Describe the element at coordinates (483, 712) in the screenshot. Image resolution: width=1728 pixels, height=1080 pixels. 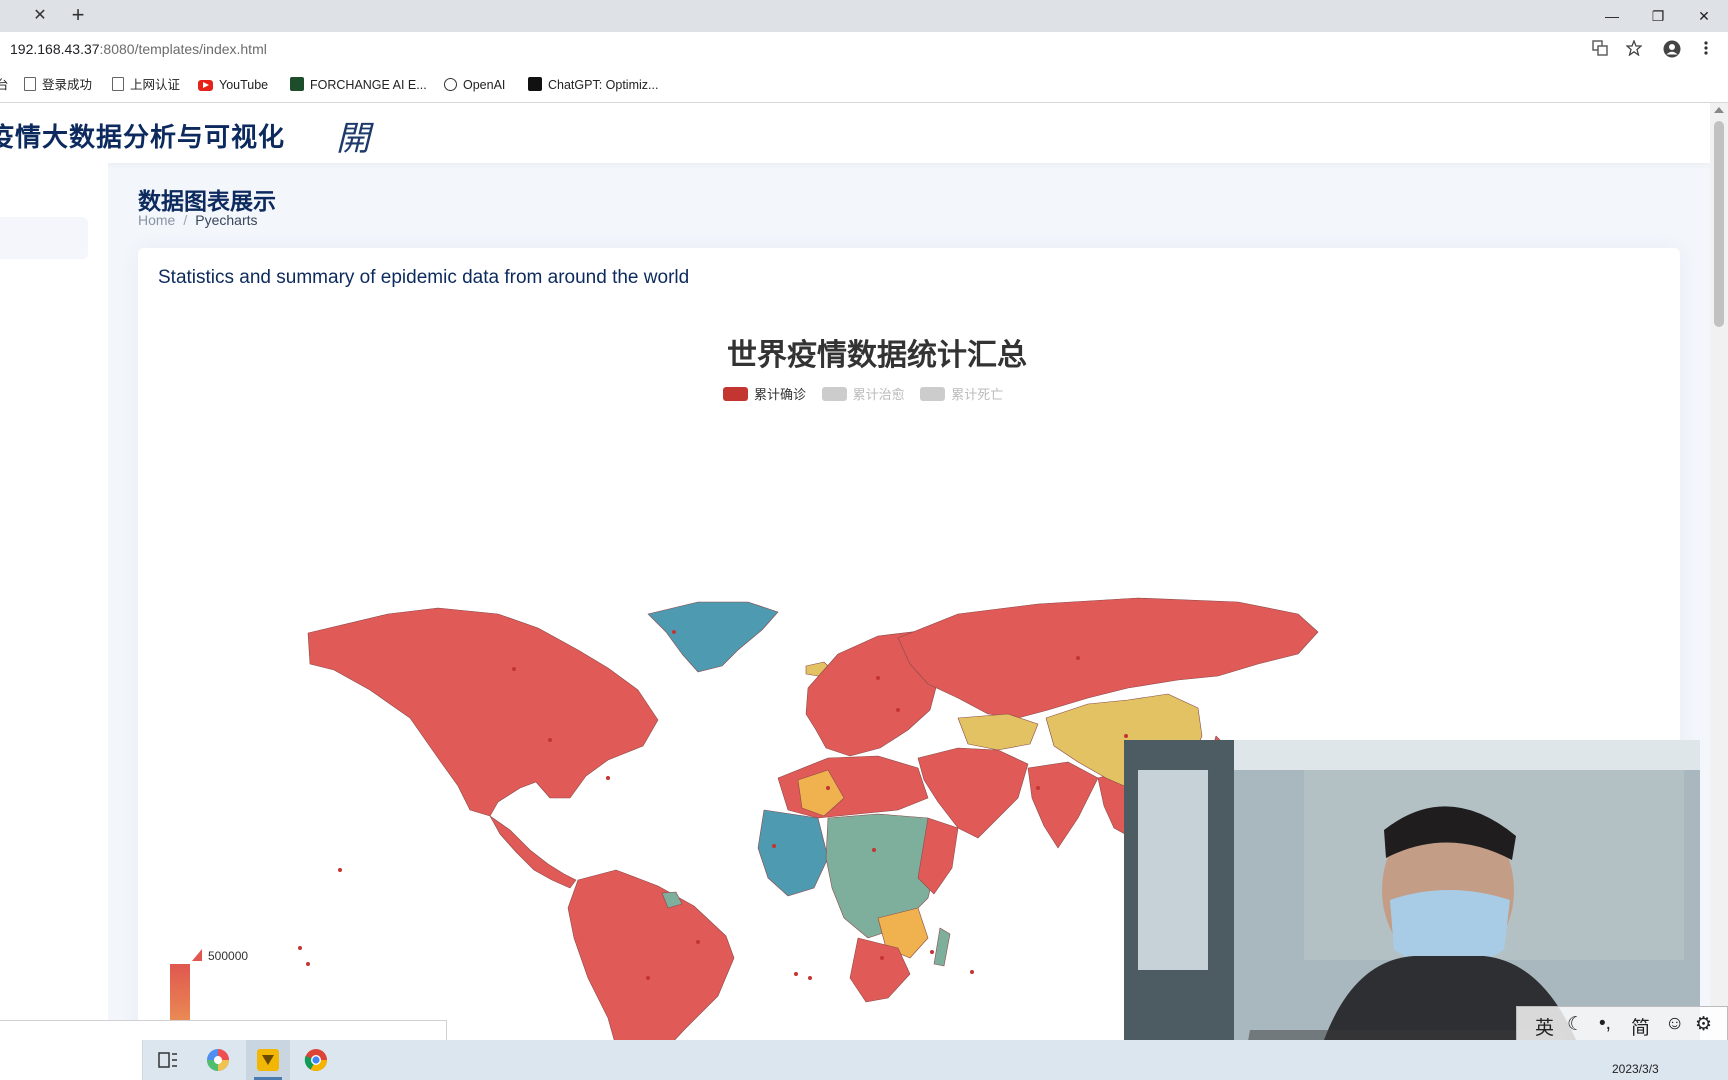
I see `region-north-america` at that location.